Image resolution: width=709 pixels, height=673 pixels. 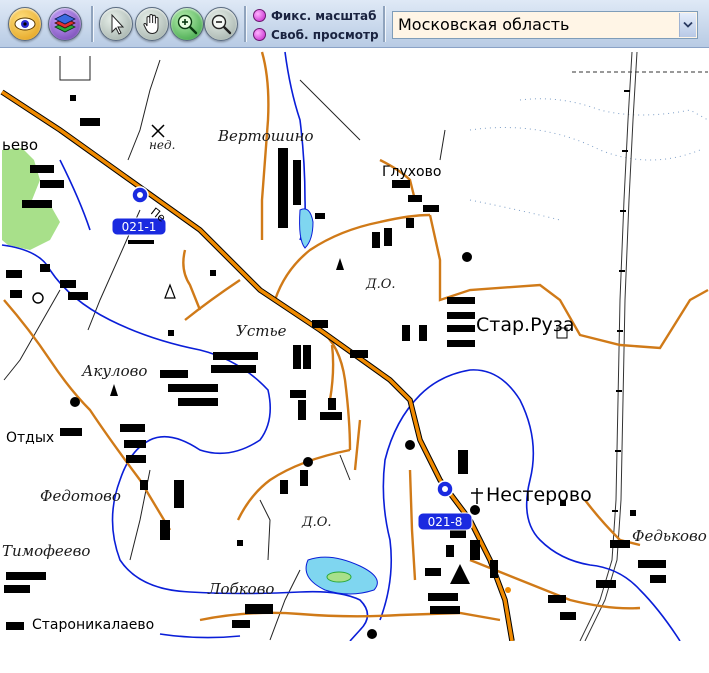 What do you see at coordinates (324, 15) in the screenshot?
I see `fixed-scale-label: Фикс. масштаб` at bounding box center [324, 15].